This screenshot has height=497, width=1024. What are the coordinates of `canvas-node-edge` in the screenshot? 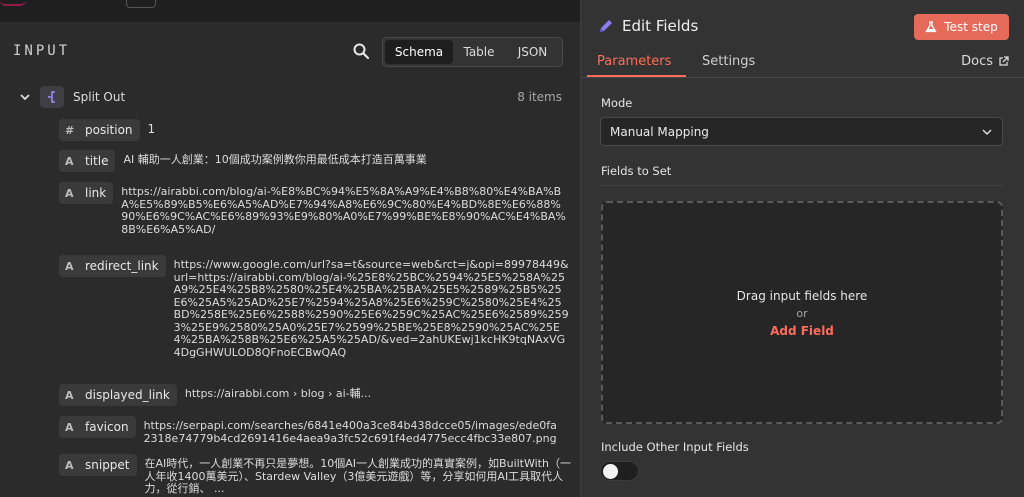 It's located at (141, 4).